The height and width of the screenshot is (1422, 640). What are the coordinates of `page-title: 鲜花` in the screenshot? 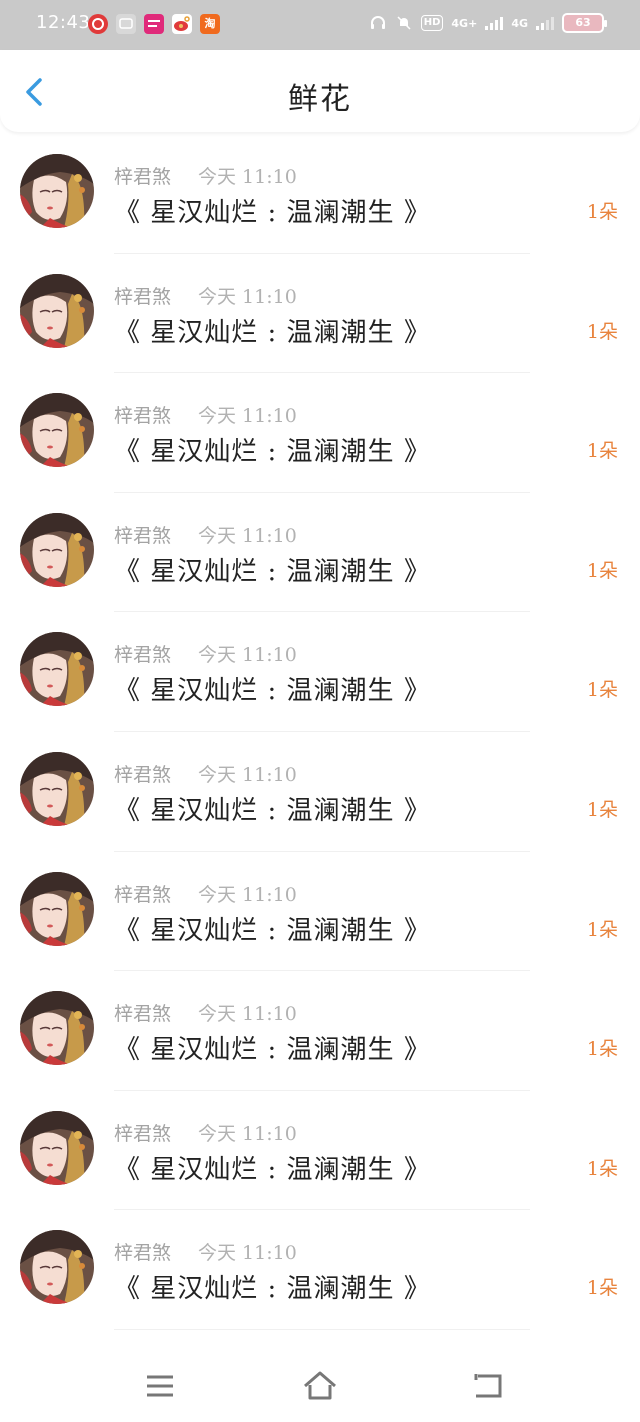 It's located at (320, 99).